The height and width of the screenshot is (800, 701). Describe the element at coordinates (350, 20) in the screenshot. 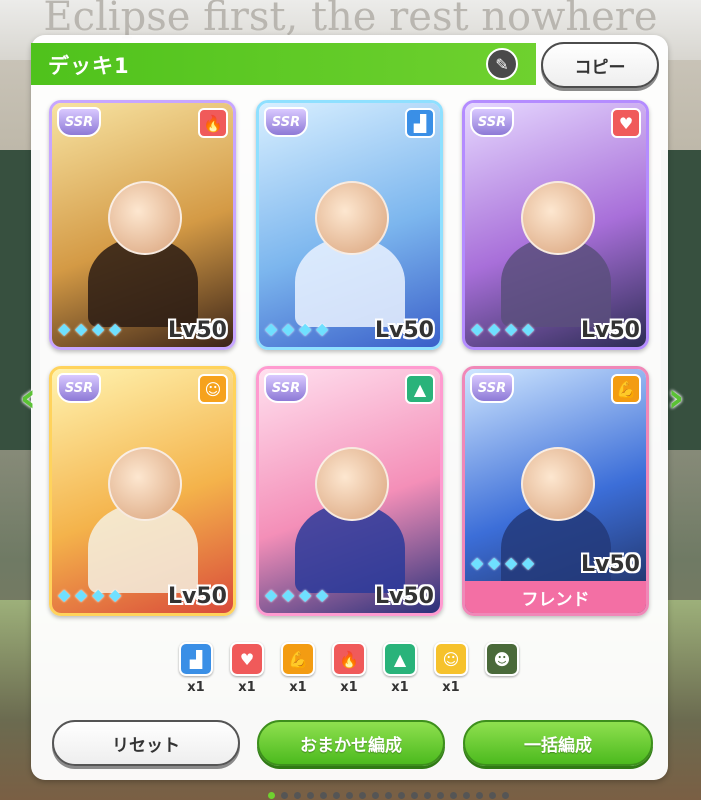

I see `background-text: Eclipse first, the rest nowhere` at that location.